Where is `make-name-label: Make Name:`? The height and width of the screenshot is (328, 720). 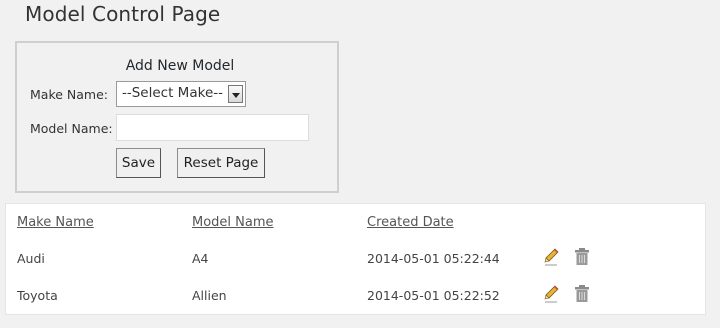 make-name-label: Make Name: is located at coordinates (69, 94).